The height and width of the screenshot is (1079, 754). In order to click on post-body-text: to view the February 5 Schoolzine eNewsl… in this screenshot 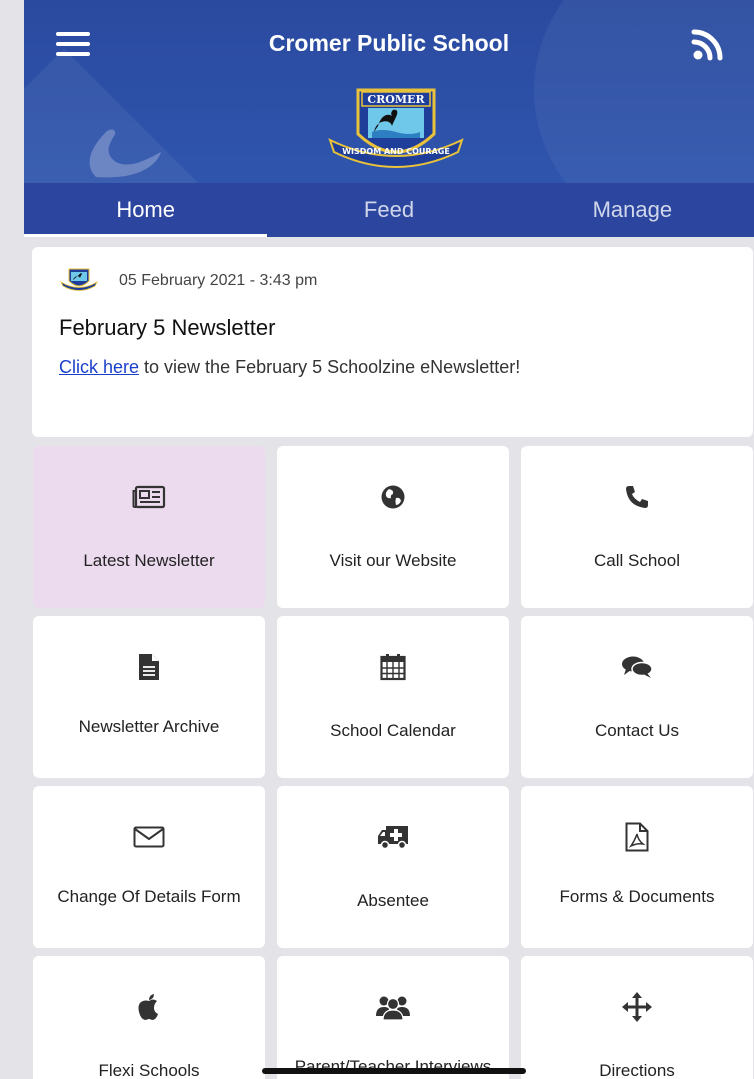, I will do `click(330, 367)`.